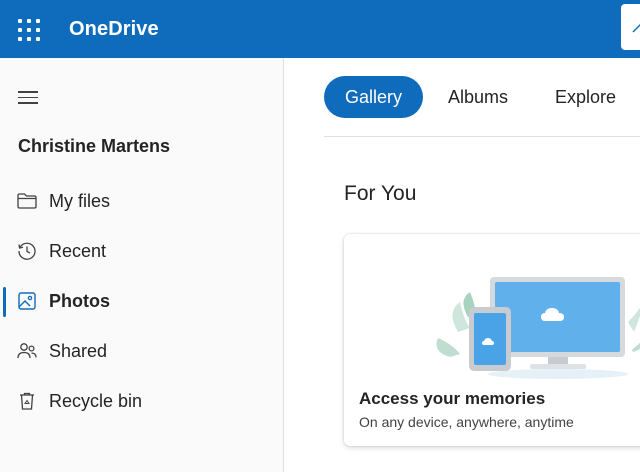 The image size is (640, 472). What do you see at coordinates (28, 98) in the screenshot?
I see `hamburger-menu-icon` at bounding box center [28, 98].